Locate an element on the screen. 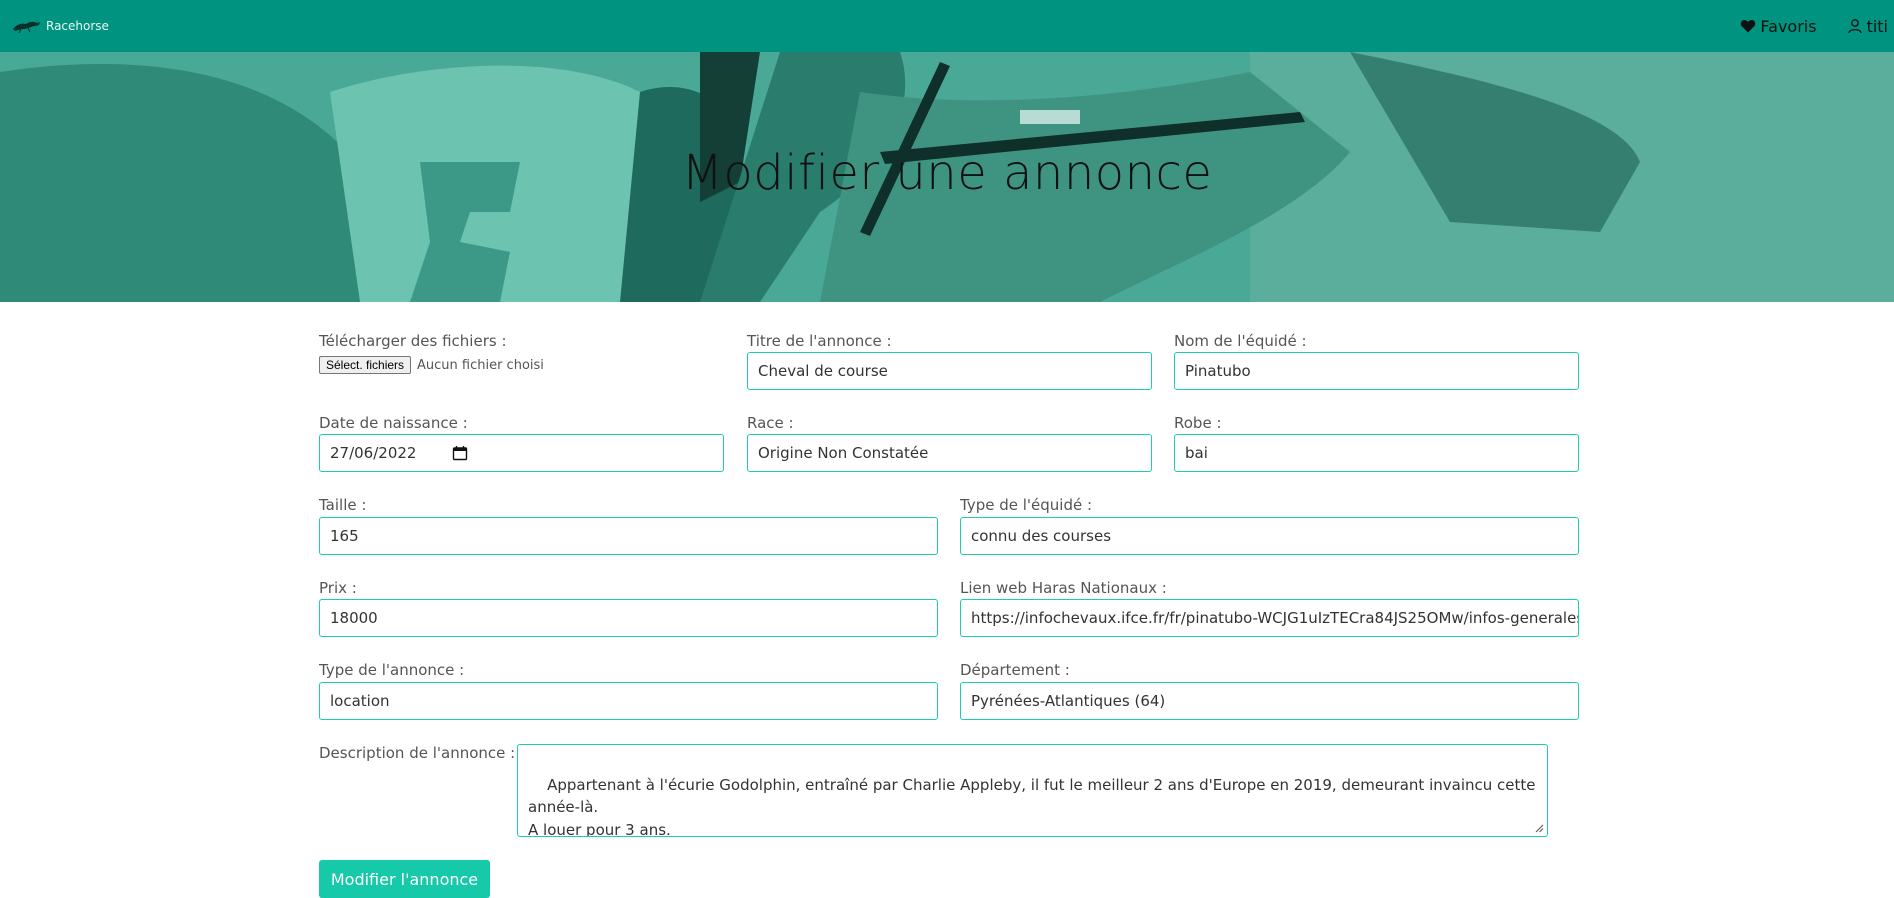 The image size is (1894, 898). file-select-button: Sélect. fichiers is located at coordinates (365, 365).